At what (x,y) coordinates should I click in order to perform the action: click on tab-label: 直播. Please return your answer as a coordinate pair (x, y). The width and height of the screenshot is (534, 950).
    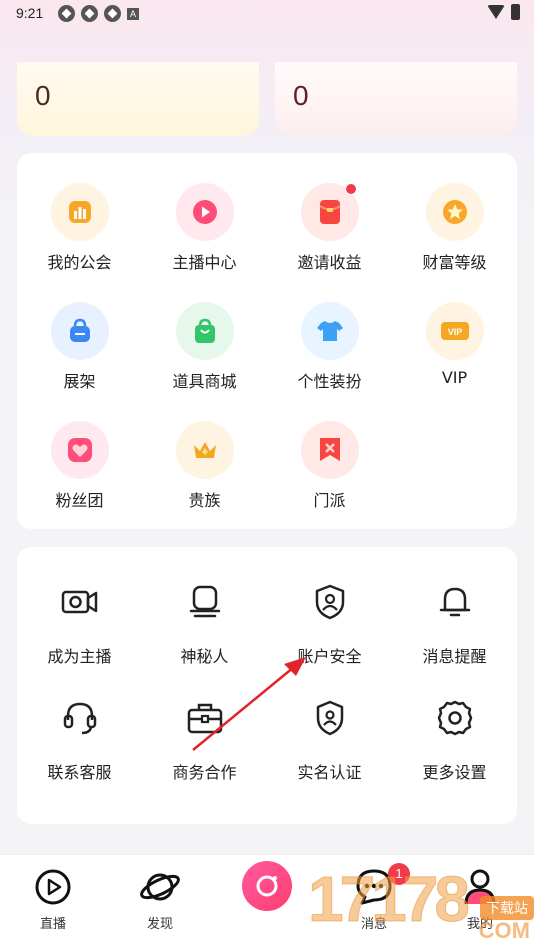
    Looking at the image, I should click on (52, 924).